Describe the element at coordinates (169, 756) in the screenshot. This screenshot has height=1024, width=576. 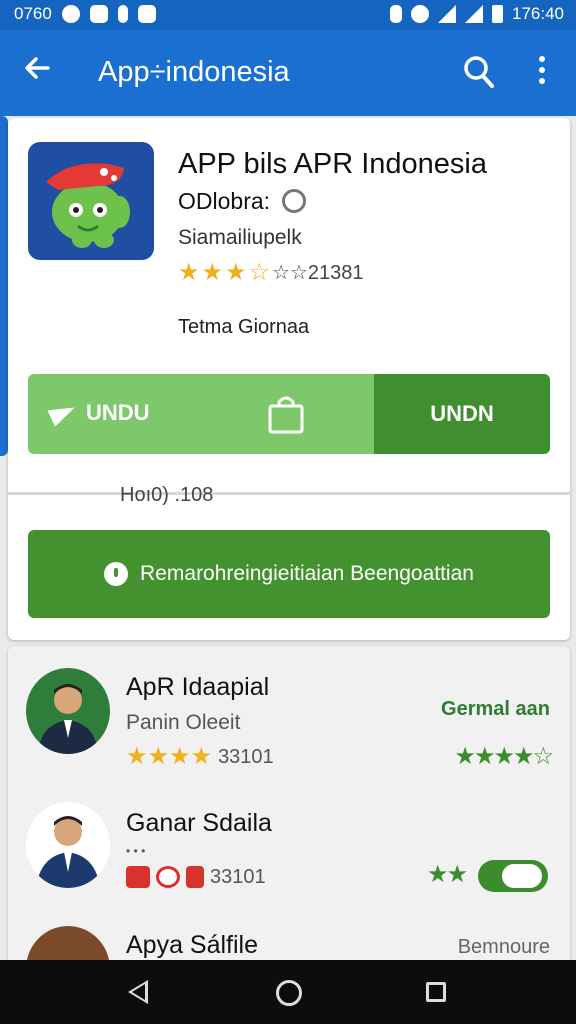
I see `star-icon: ★★★★` at that location.